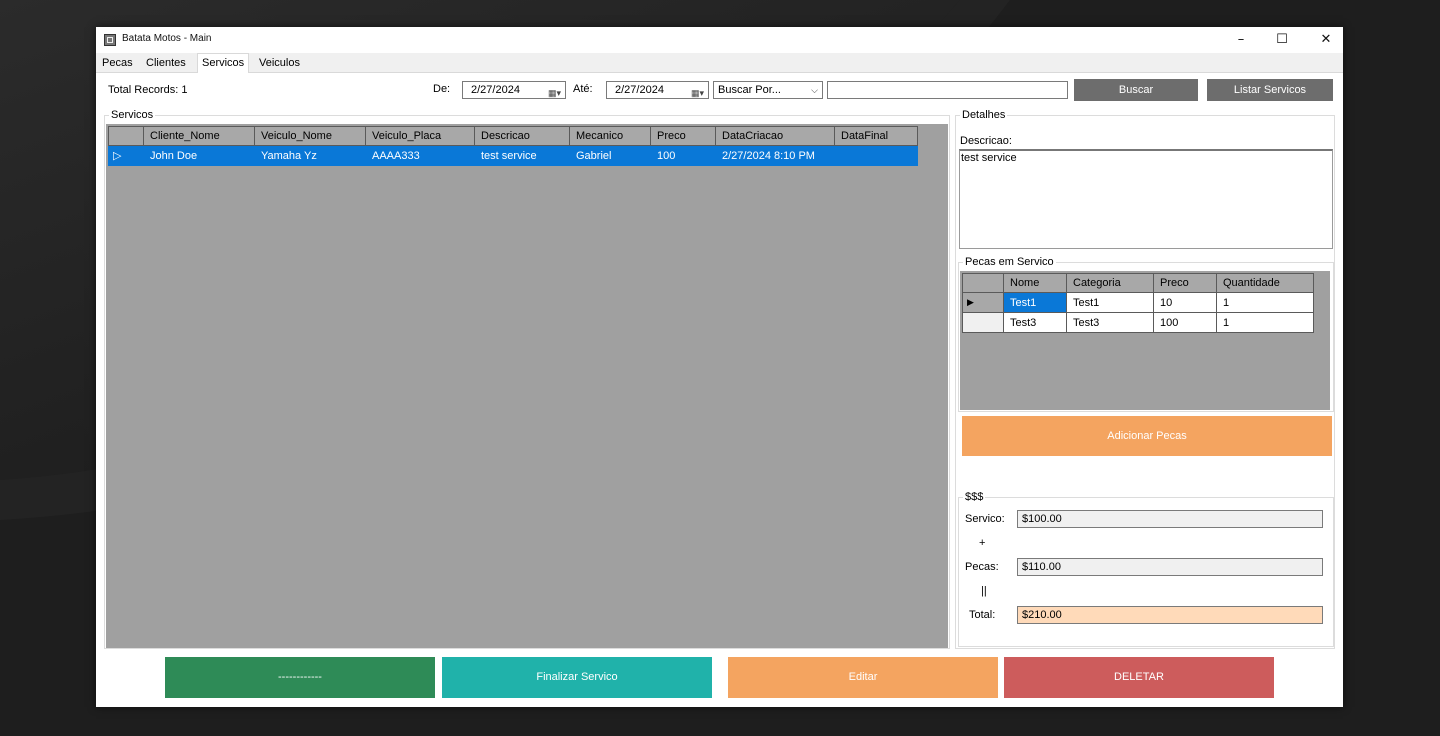 This screenshot has height=736, width=1440. Describe the element at coordinates (310, 136) in the screenshot. I see `column-header: Veiculo_Nome` at that location.